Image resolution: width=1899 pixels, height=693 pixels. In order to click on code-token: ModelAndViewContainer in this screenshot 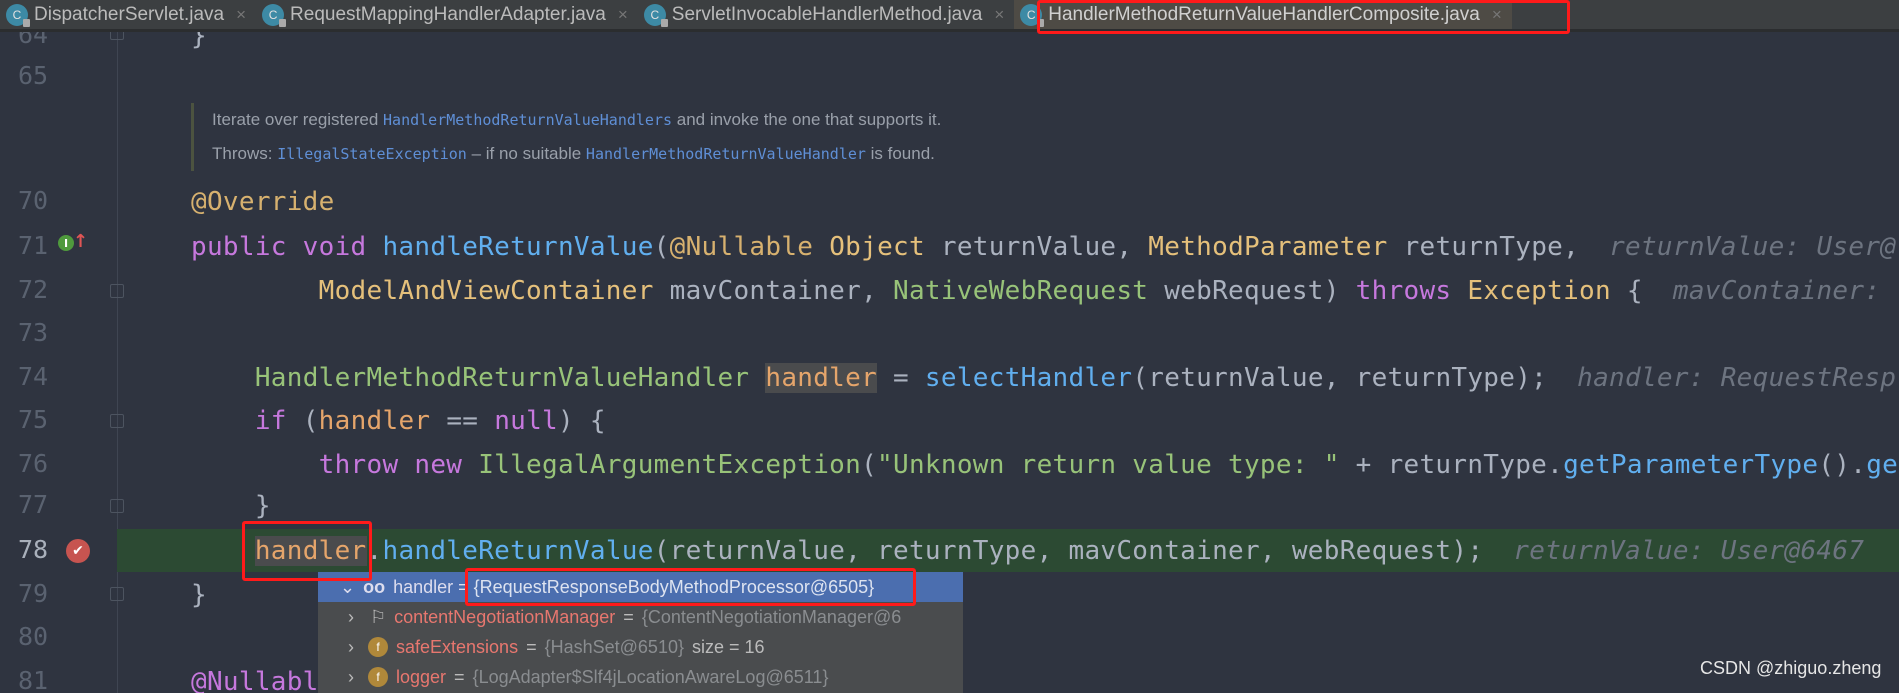, I will do `click(486, 291)`.